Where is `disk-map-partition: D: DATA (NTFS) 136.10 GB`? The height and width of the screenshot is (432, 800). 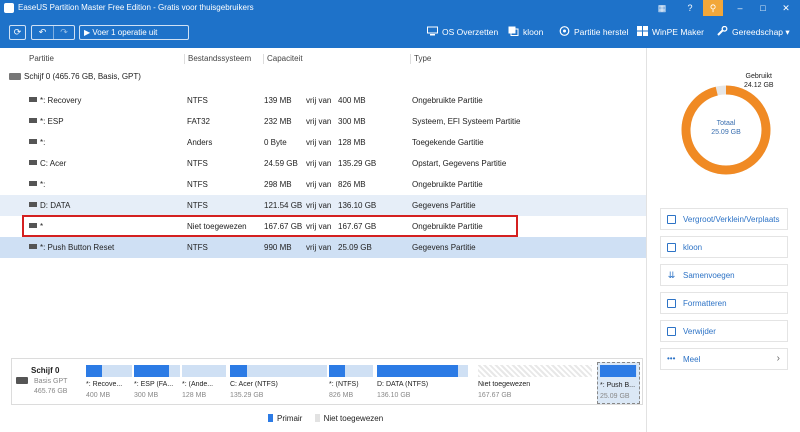 disk-map-partition: D: DATA (NTFS) 136.10 GB is located at coordinates (422, 384).